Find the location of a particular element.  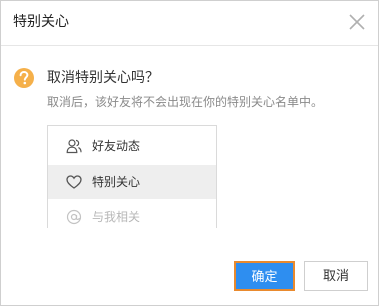

dialog-title: 特别关心 is located at coordinates (41, 22).